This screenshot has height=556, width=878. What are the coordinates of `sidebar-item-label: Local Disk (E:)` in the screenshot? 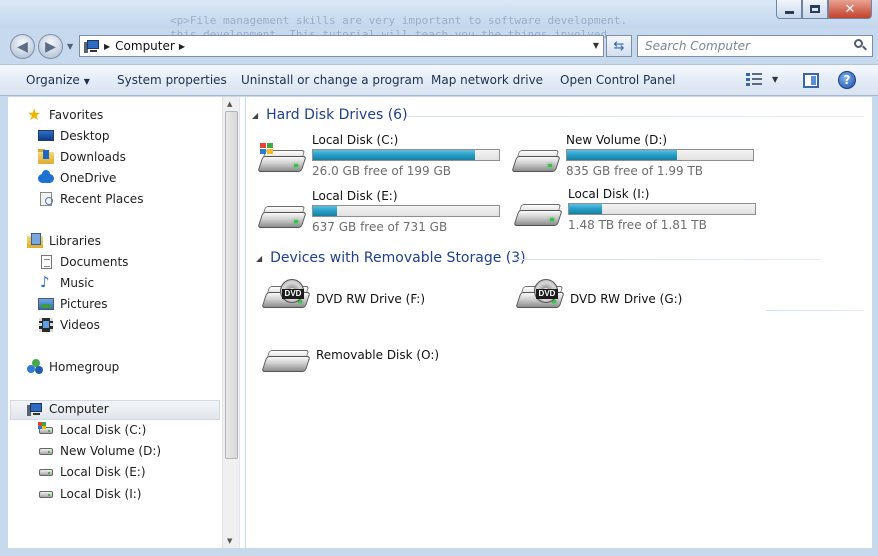 It's located at (103, 472).